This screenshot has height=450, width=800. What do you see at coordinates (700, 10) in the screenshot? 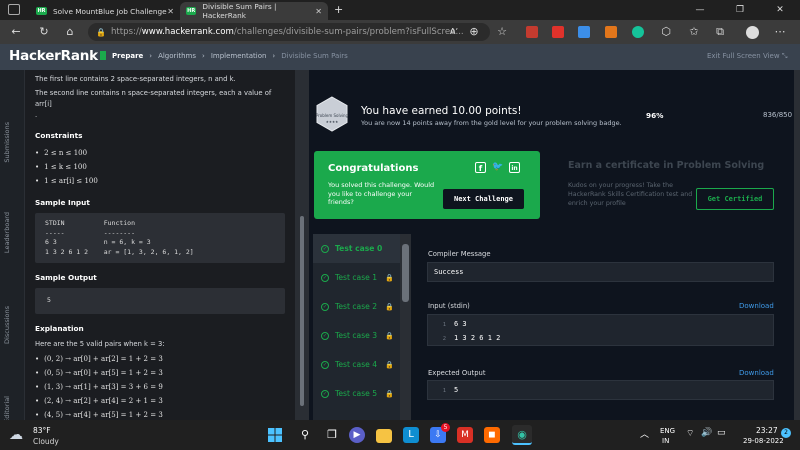
I see `minimize-button: —` at bounding box center [700, 10].